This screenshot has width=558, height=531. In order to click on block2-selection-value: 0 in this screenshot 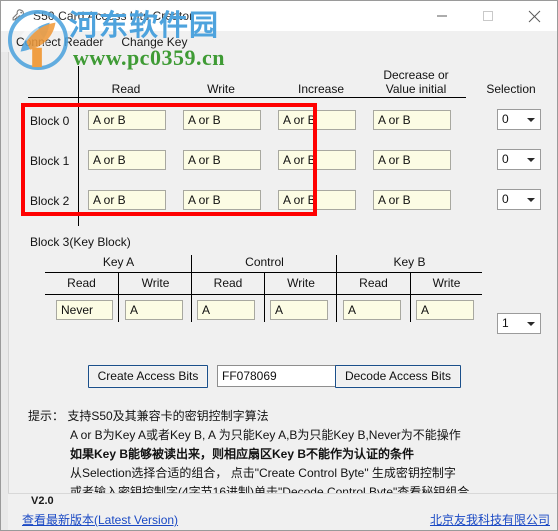, I will do `click(505, 199)`.